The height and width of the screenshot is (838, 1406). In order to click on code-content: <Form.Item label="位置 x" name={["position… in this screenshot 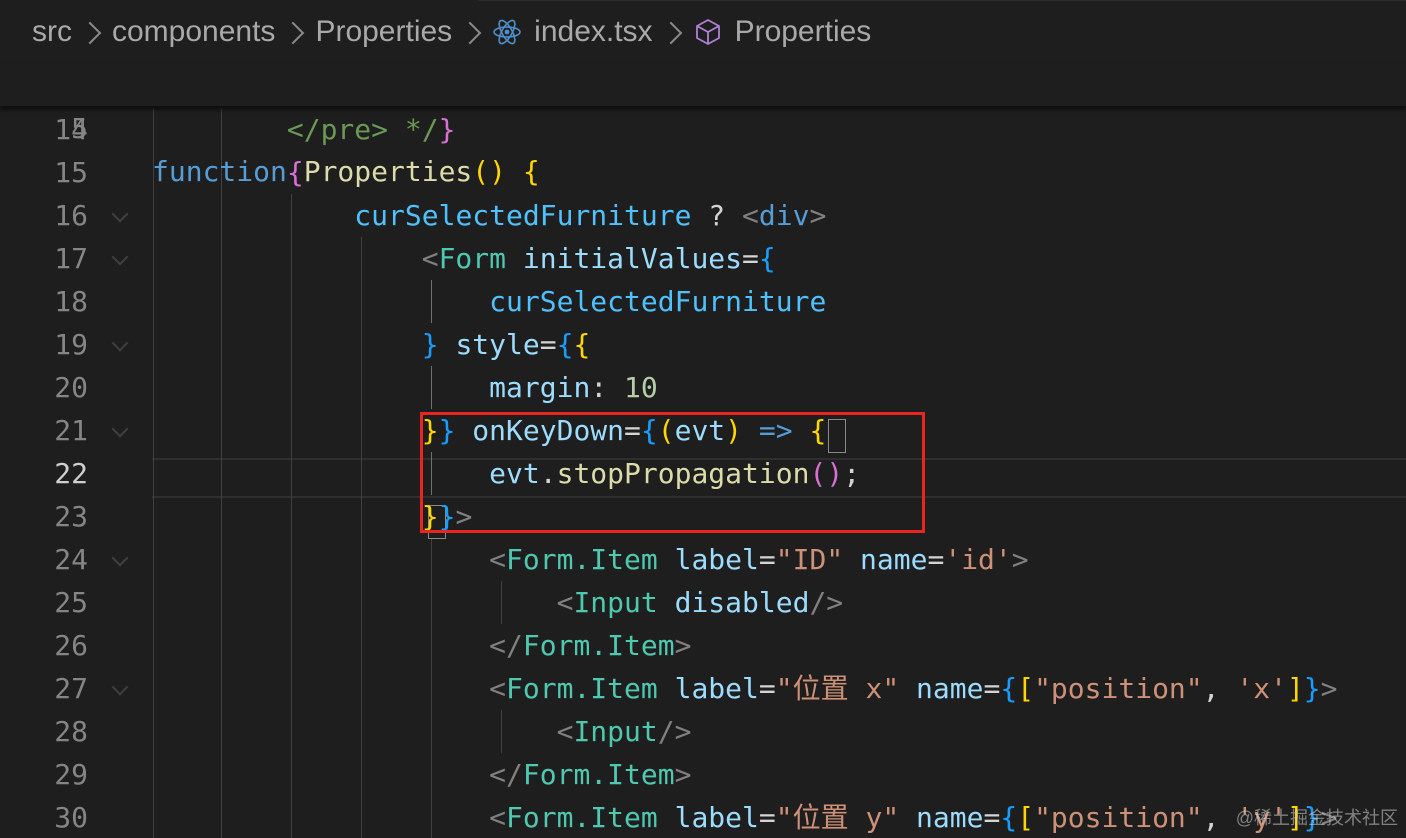, I will do `click(744, 688)`.